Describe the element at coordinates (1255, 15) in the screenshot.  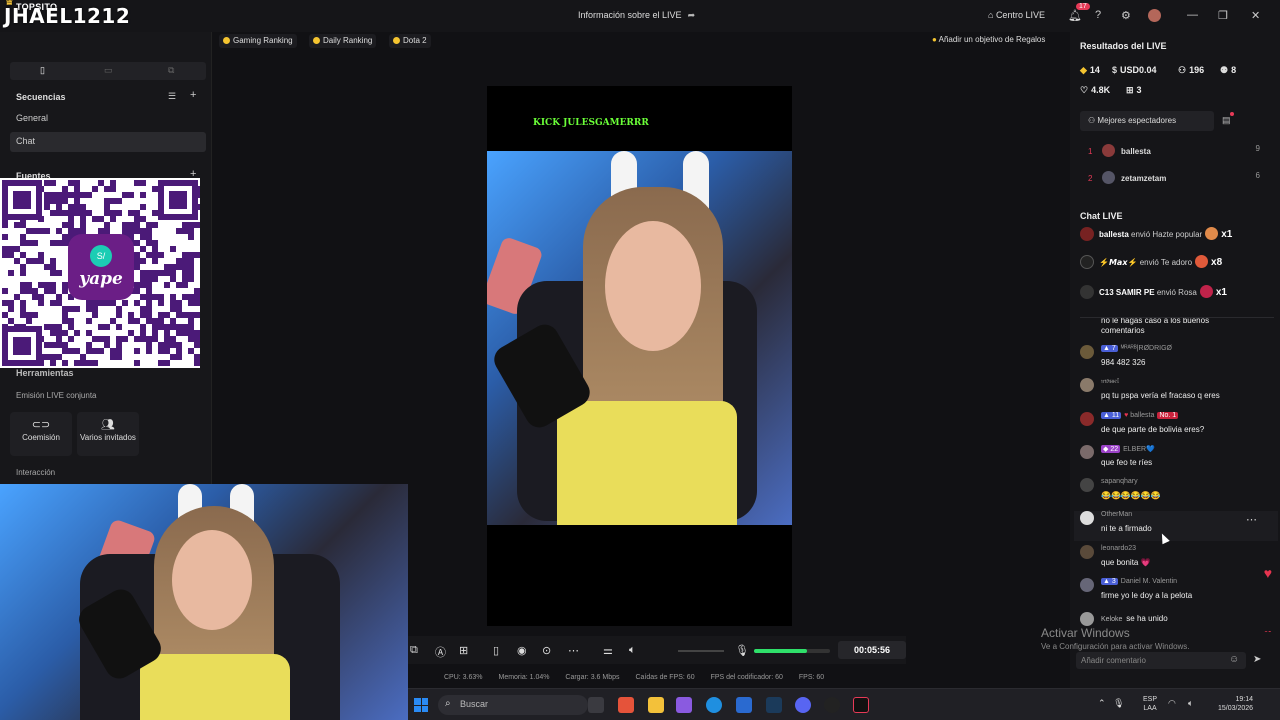
I see `close-icon: ✕` at that location.